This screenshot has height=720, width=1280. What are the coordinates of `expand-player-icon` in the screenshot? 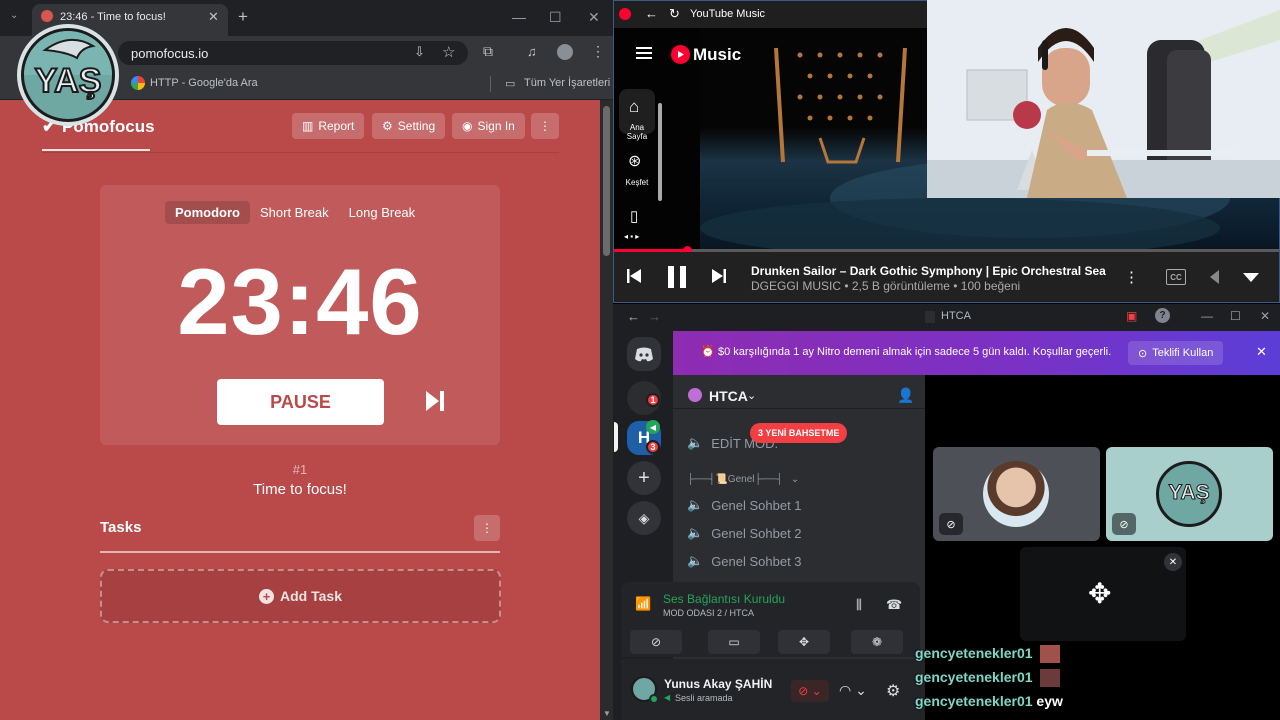 It's located at (1251, 277).